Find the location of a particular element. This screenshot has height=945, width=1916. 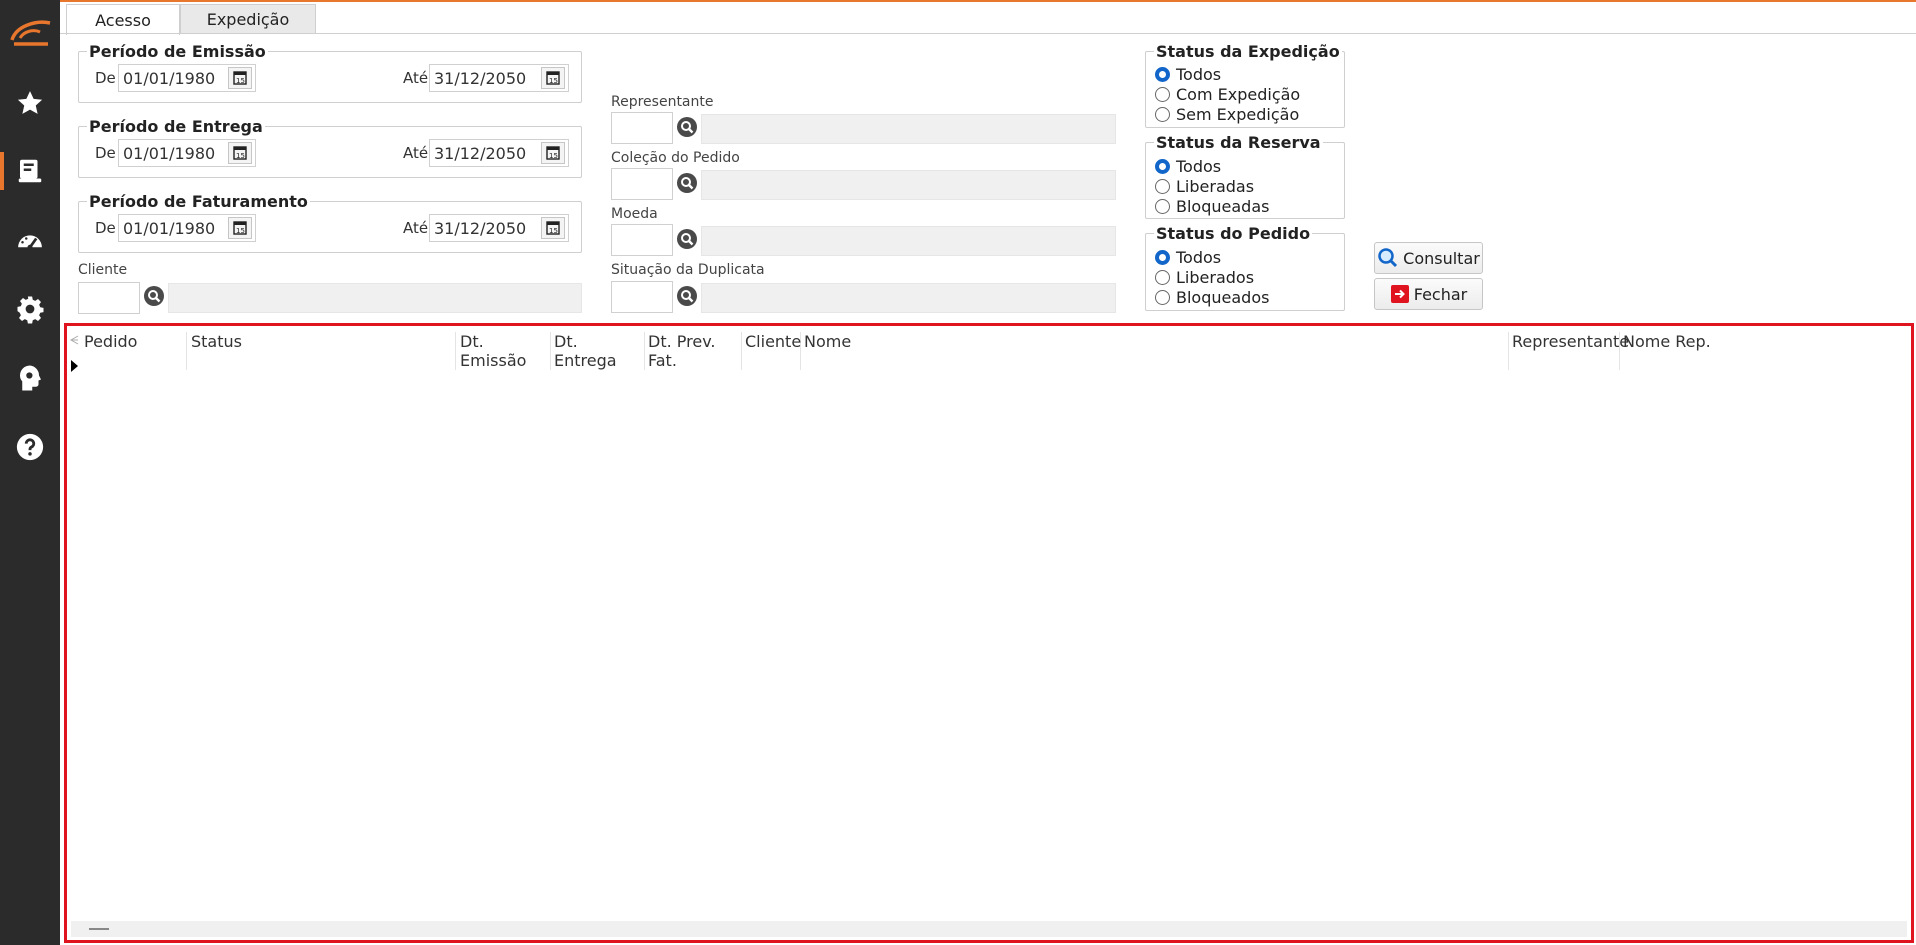

column-header: Dt. Entrega is located at coordinates (598, 351).